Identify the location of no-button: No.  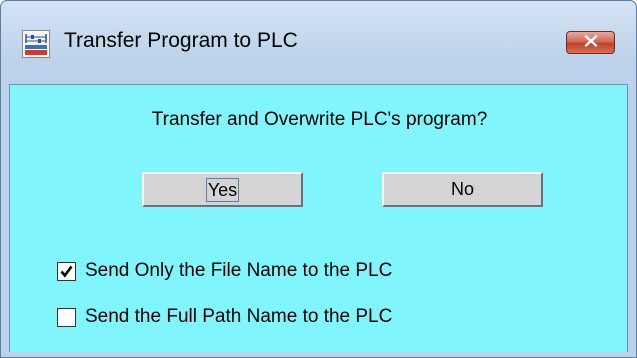
(462, 189).